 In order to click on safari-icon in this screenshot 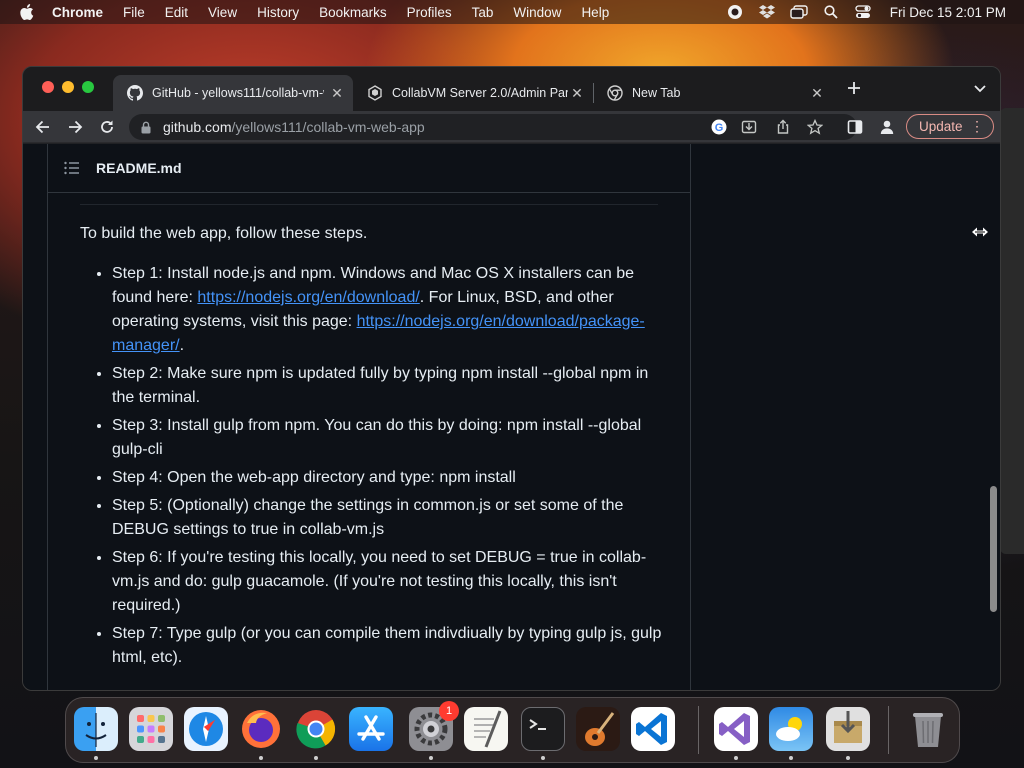, I will do `click(206, 729)`.